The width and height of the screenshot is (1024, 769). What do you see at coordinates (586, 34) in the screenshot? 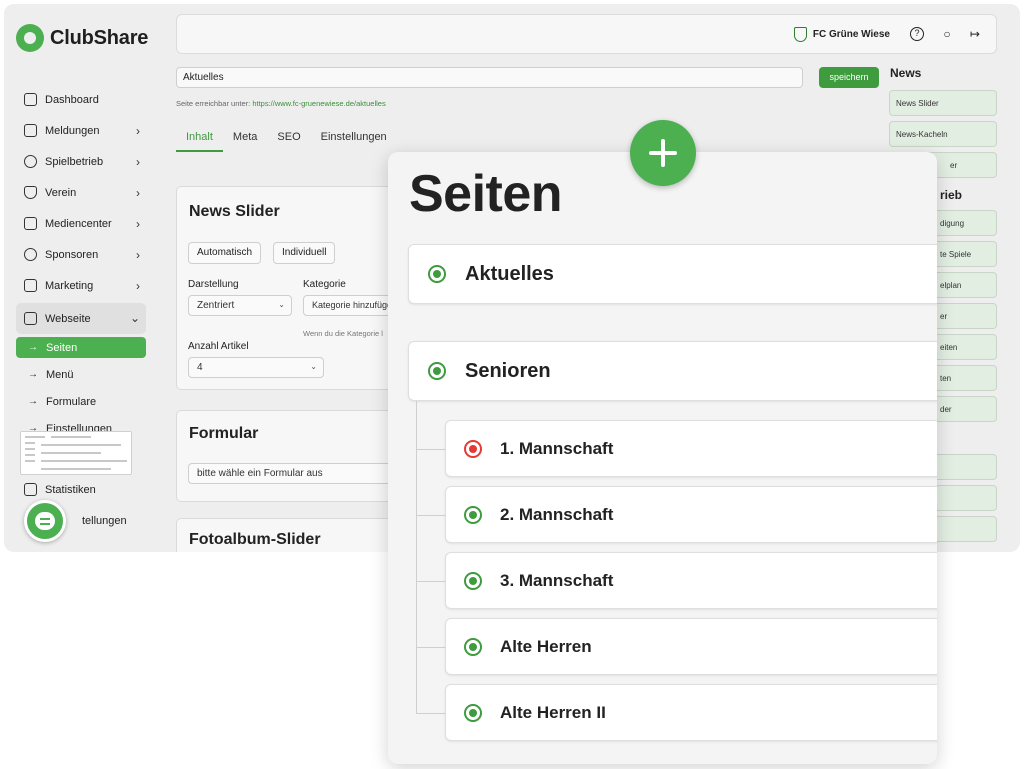
I see `top-bar: FC Grüne Wiese ? ○ ↦` at bounding box center [586, 34].